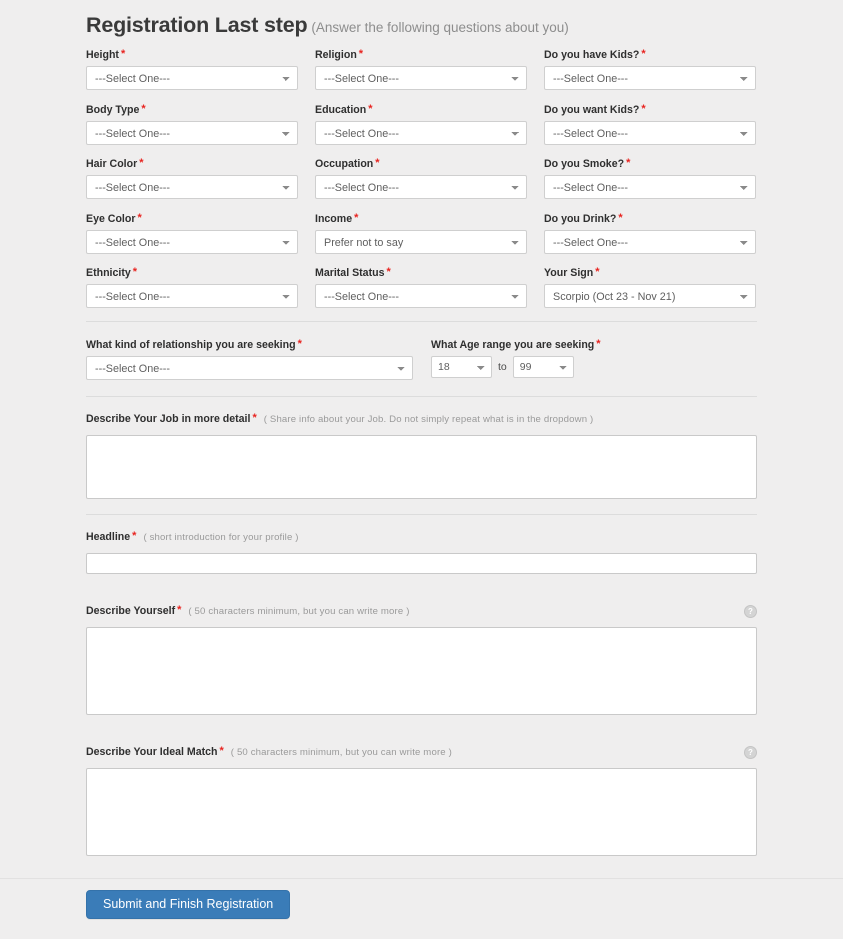  I want to click on select-smoke: ---Select One---, so click(650, 187).